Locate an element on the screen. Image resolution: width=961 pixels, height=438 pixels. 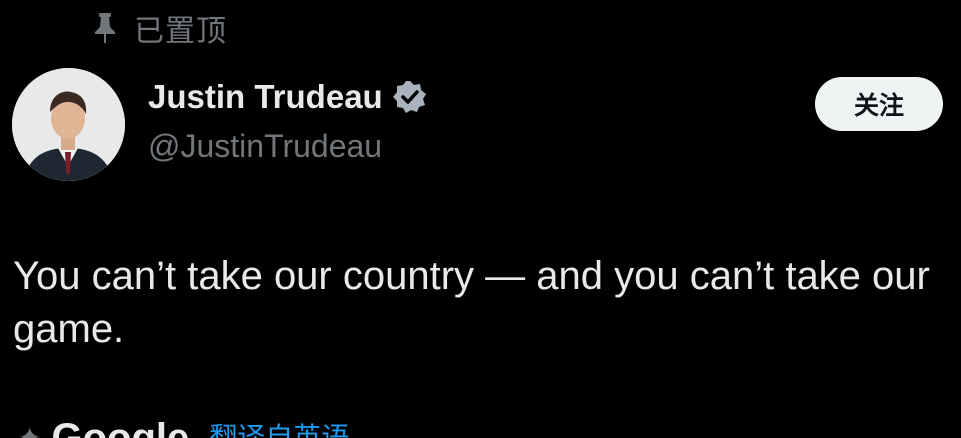
translation-footer: ✦ Google 翻译自英语 is located at coordinates (183, 428).